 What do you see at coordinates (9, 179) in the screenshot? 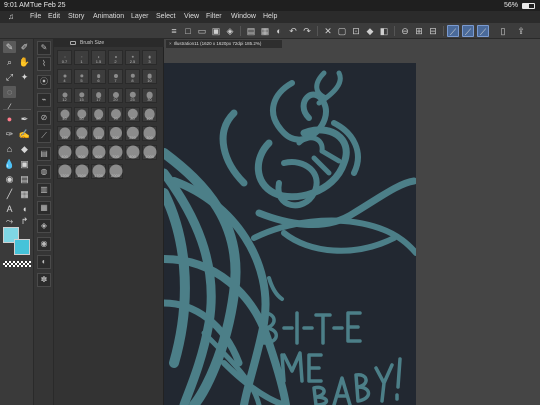
I see `fill-tool-icon: ◉` at bounding box center [9, 179].